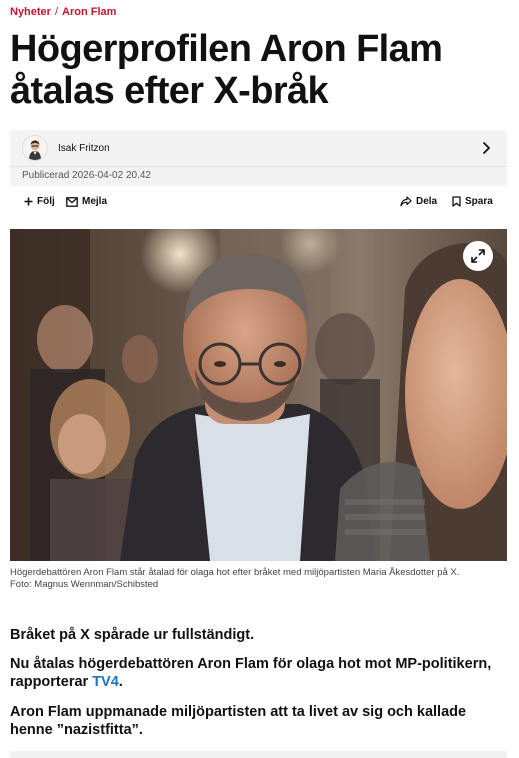  What do you see at coordinates (427, 201) in the screenshot?
I see `share-label: Dela` at bounding box center [427, 201].